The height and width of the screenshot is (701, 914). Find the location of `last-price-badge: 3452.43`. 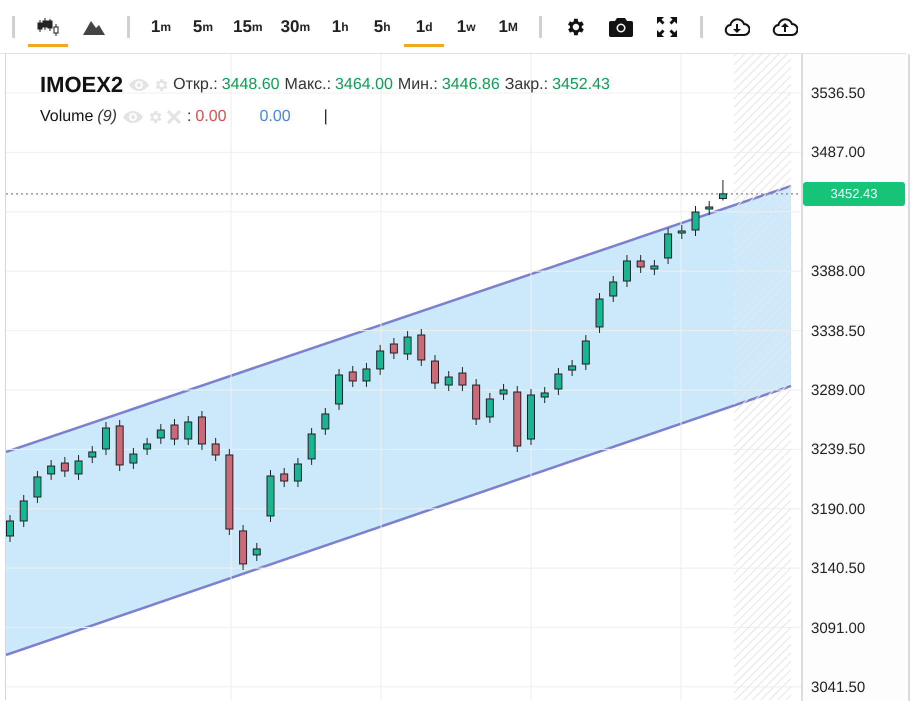

last-price-badge: 3452.43 is located at coordinates (854, 194).